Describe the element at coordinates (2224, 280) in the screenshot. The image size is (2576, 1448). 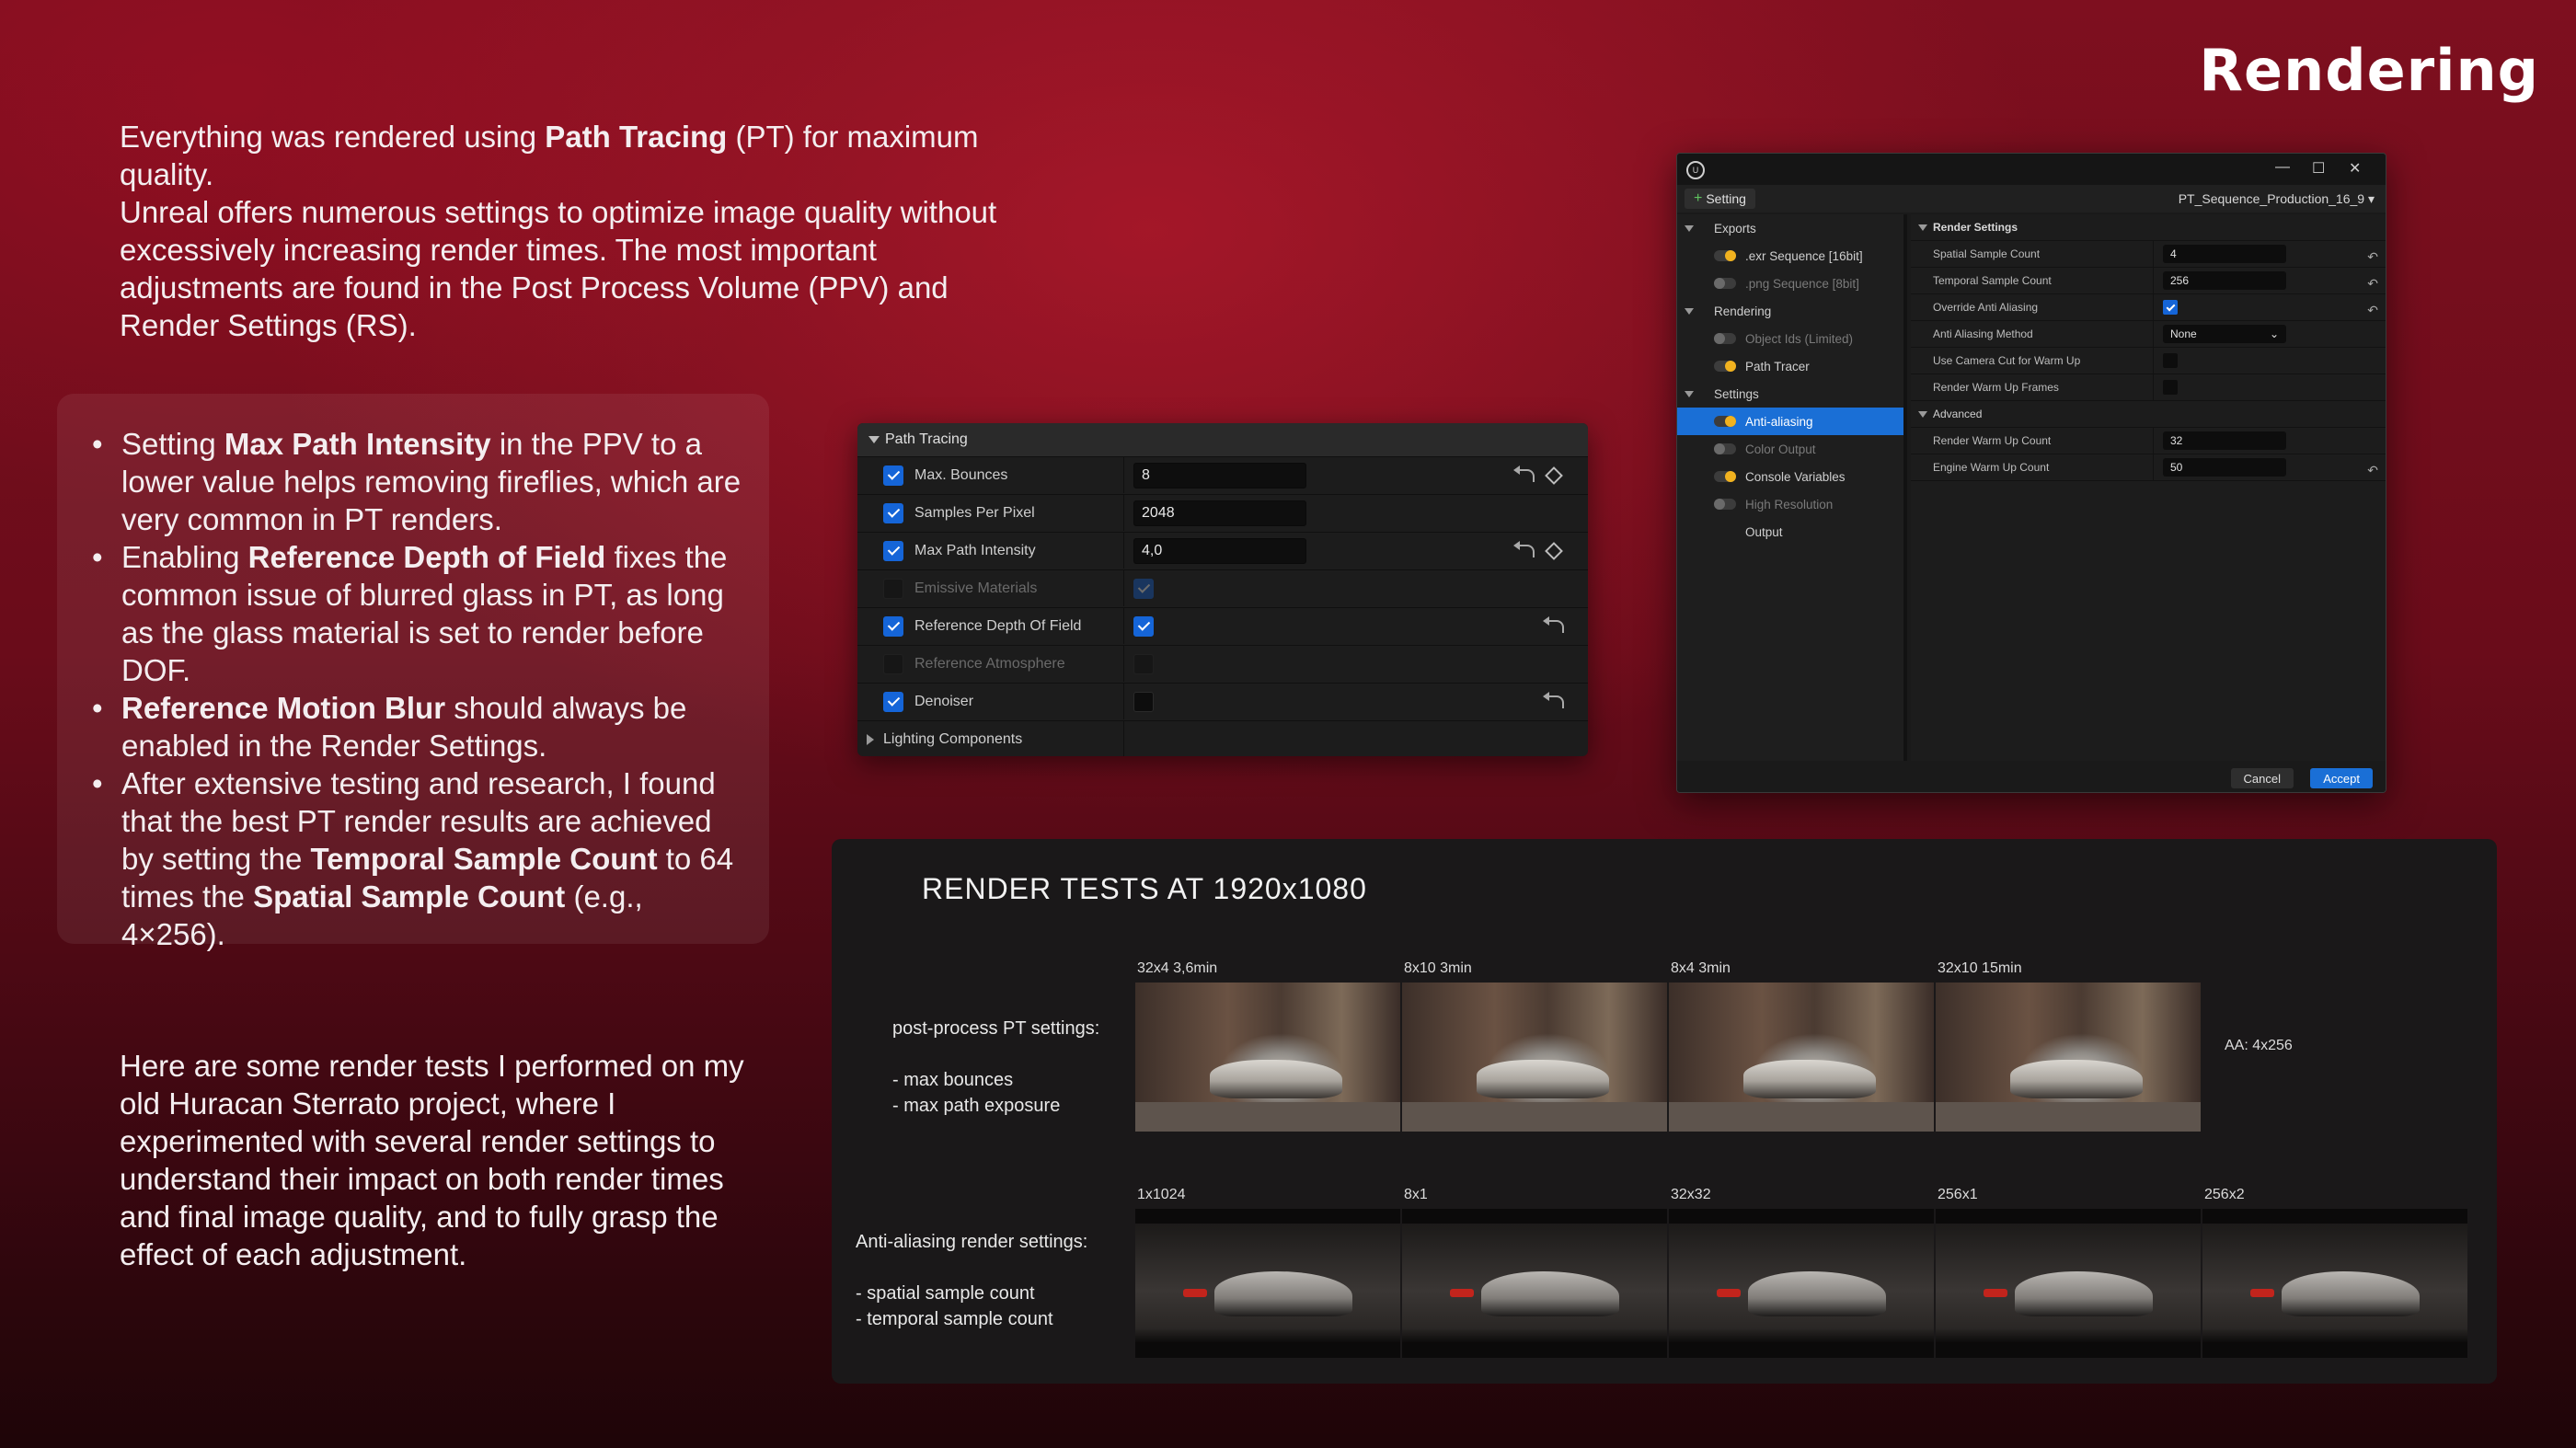
I see `temporal-sample-count-input: 256` at that location.